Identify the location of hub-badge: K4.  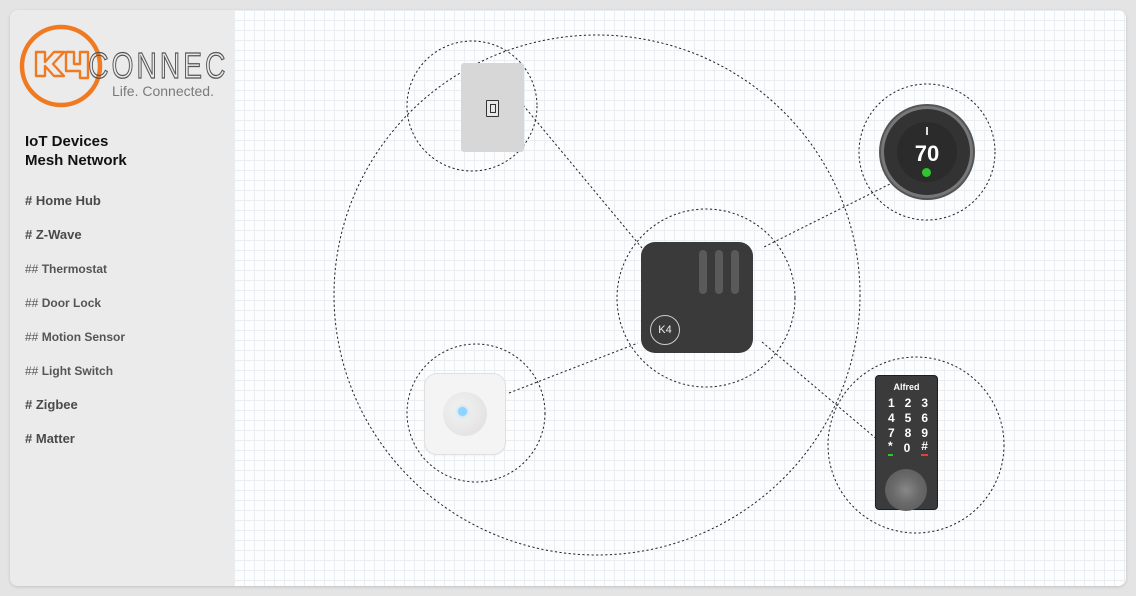
(665, 330).